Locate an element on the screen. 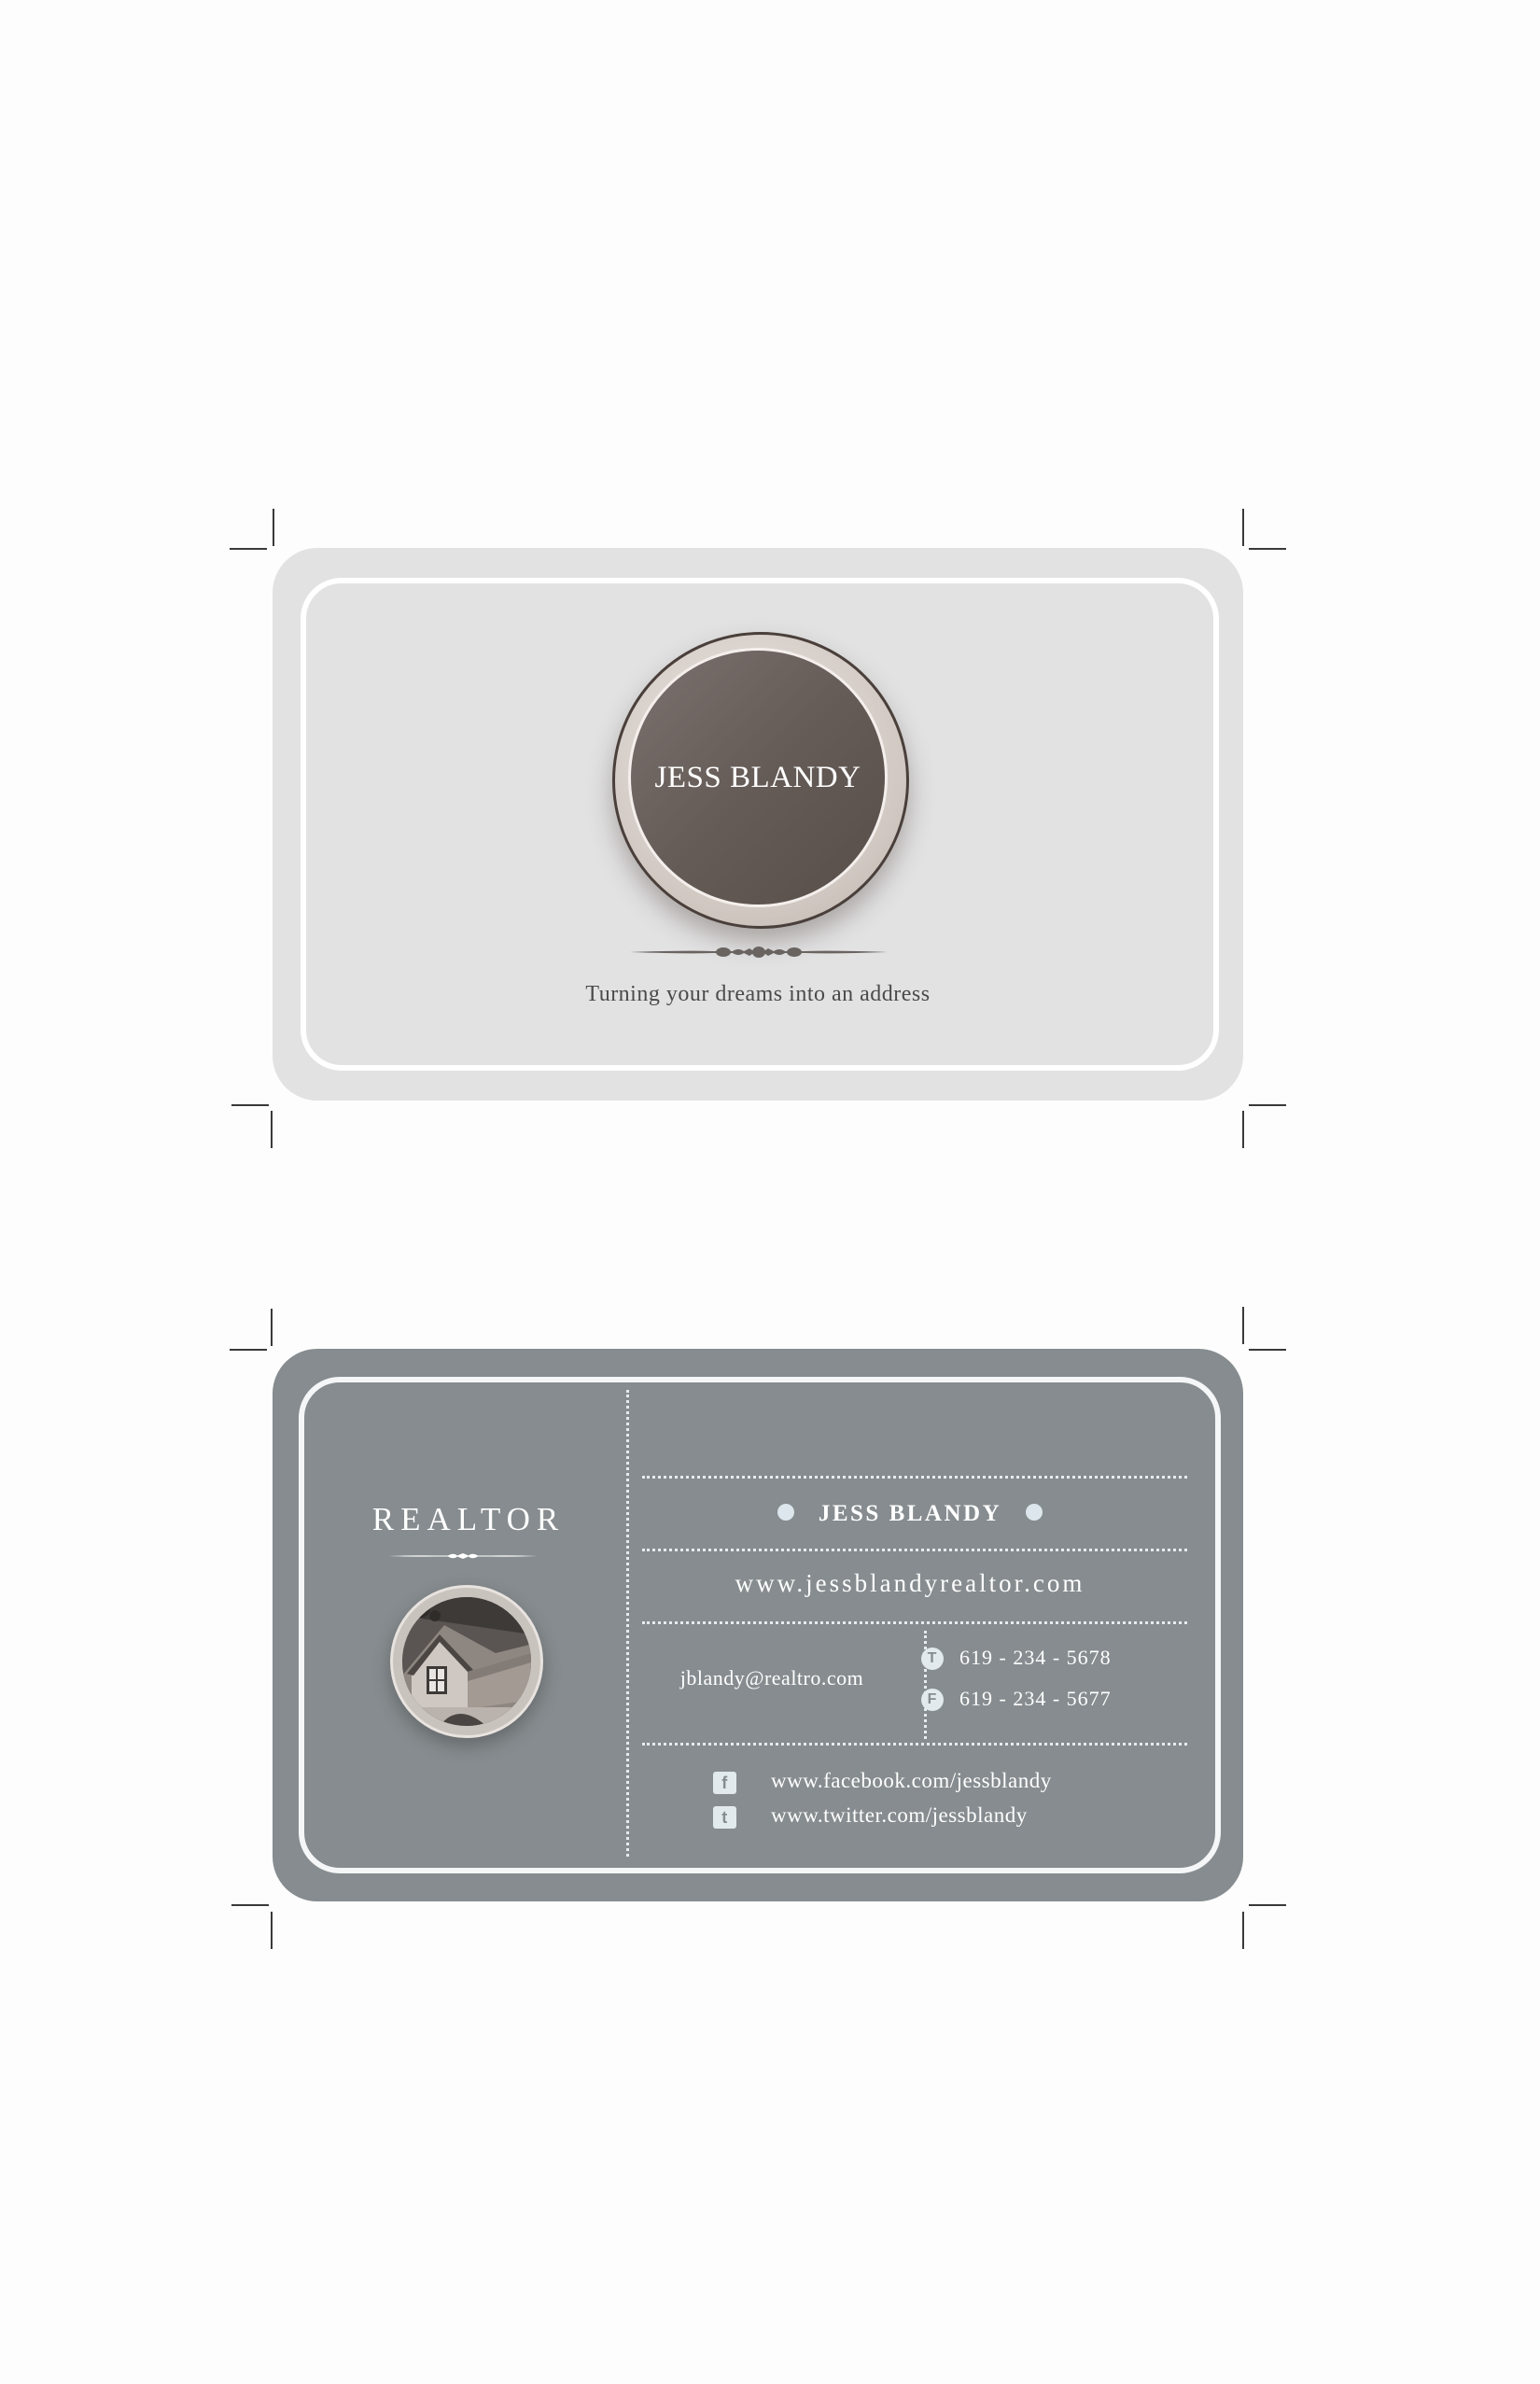 The image size is (1540, 2384). name-badge: JESS BLANDY is located at coordinates (760, 781).